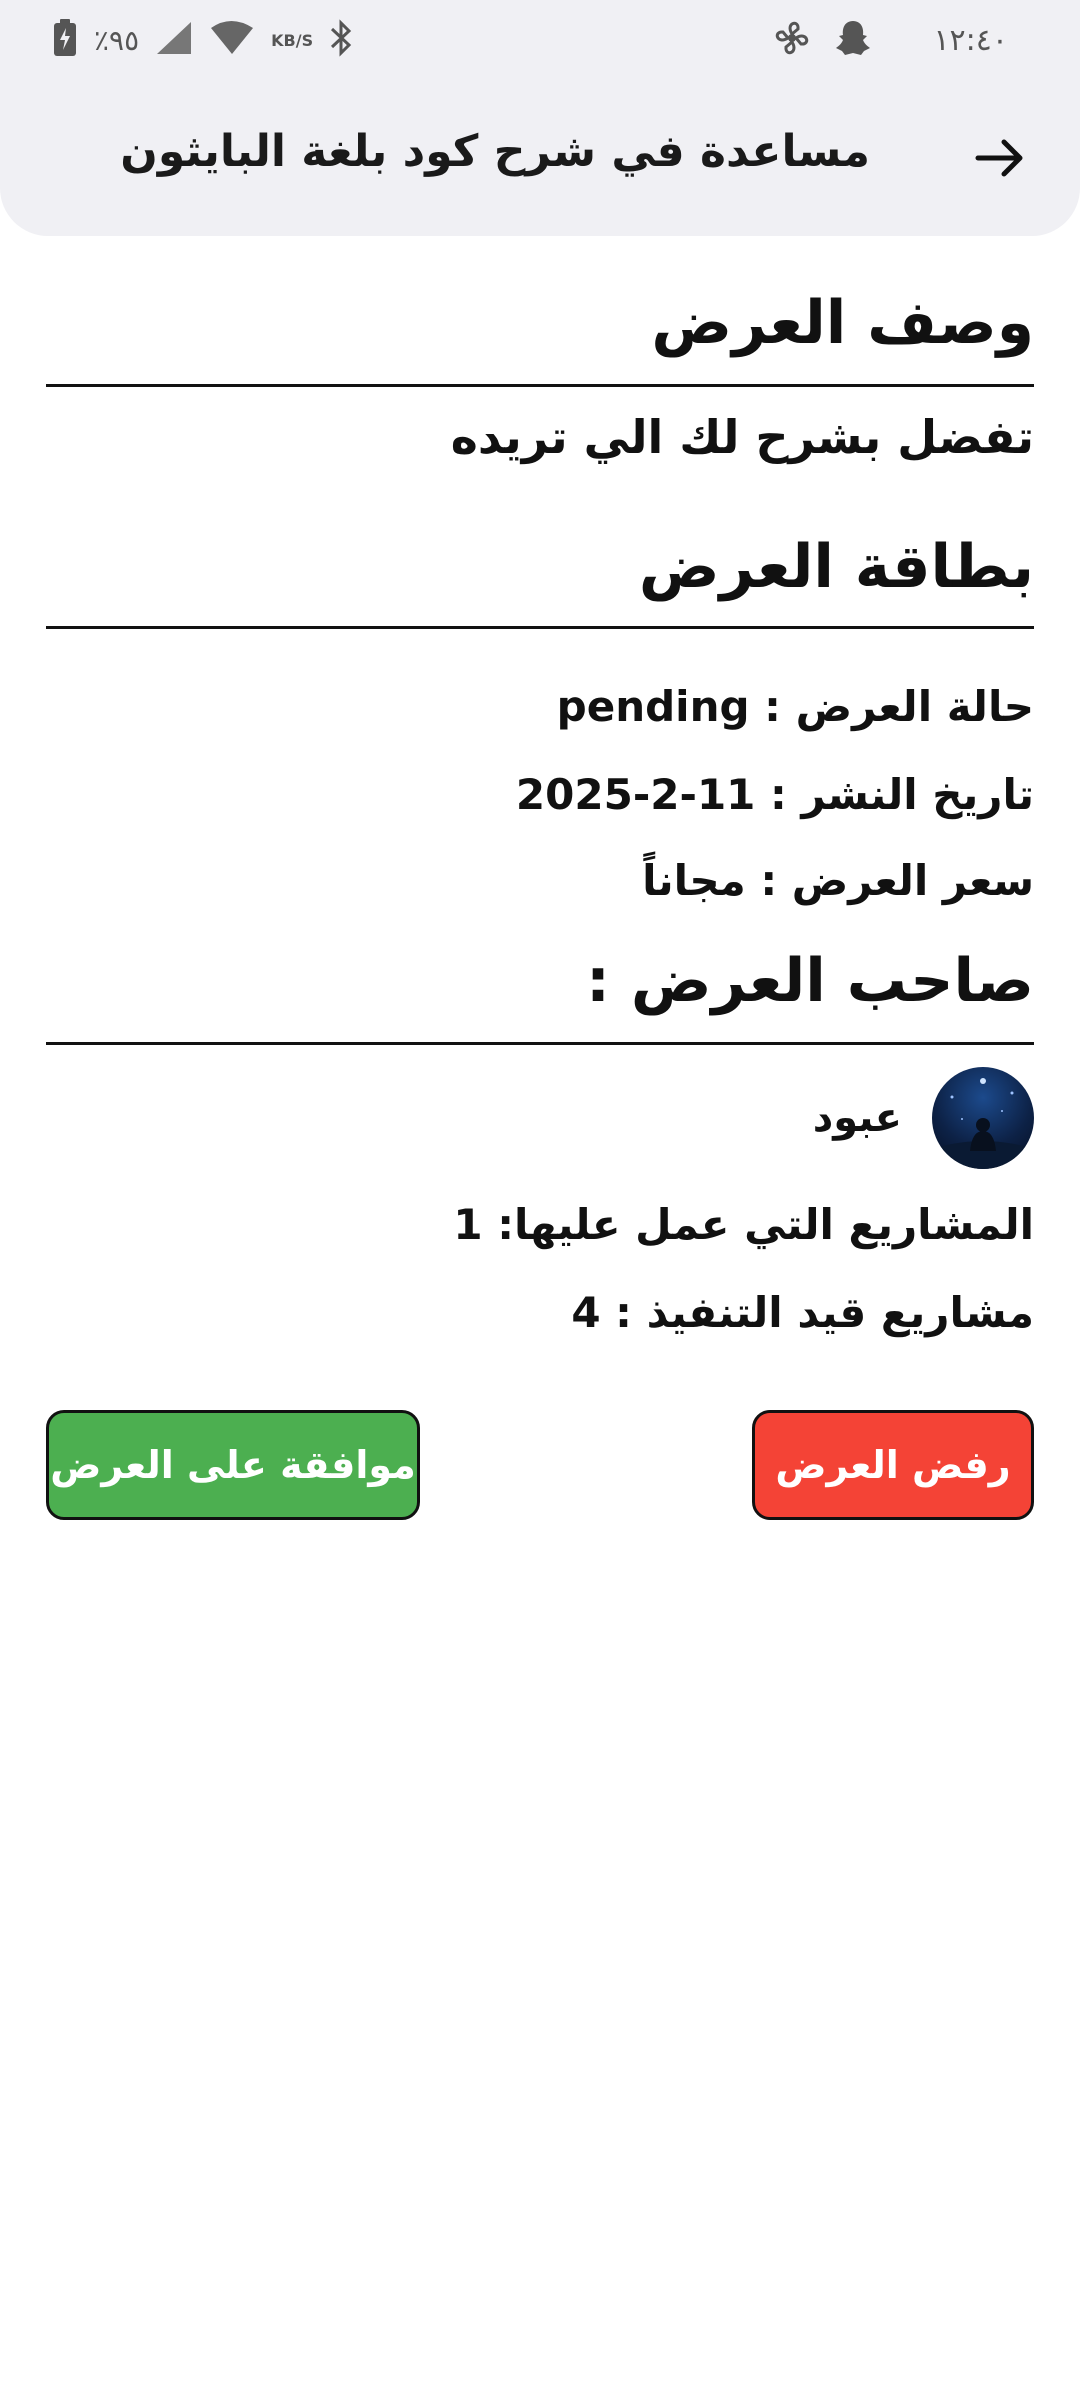 This screenshot has height=2400, width=1080. I want to click on signal-icon, so click(174, 40).